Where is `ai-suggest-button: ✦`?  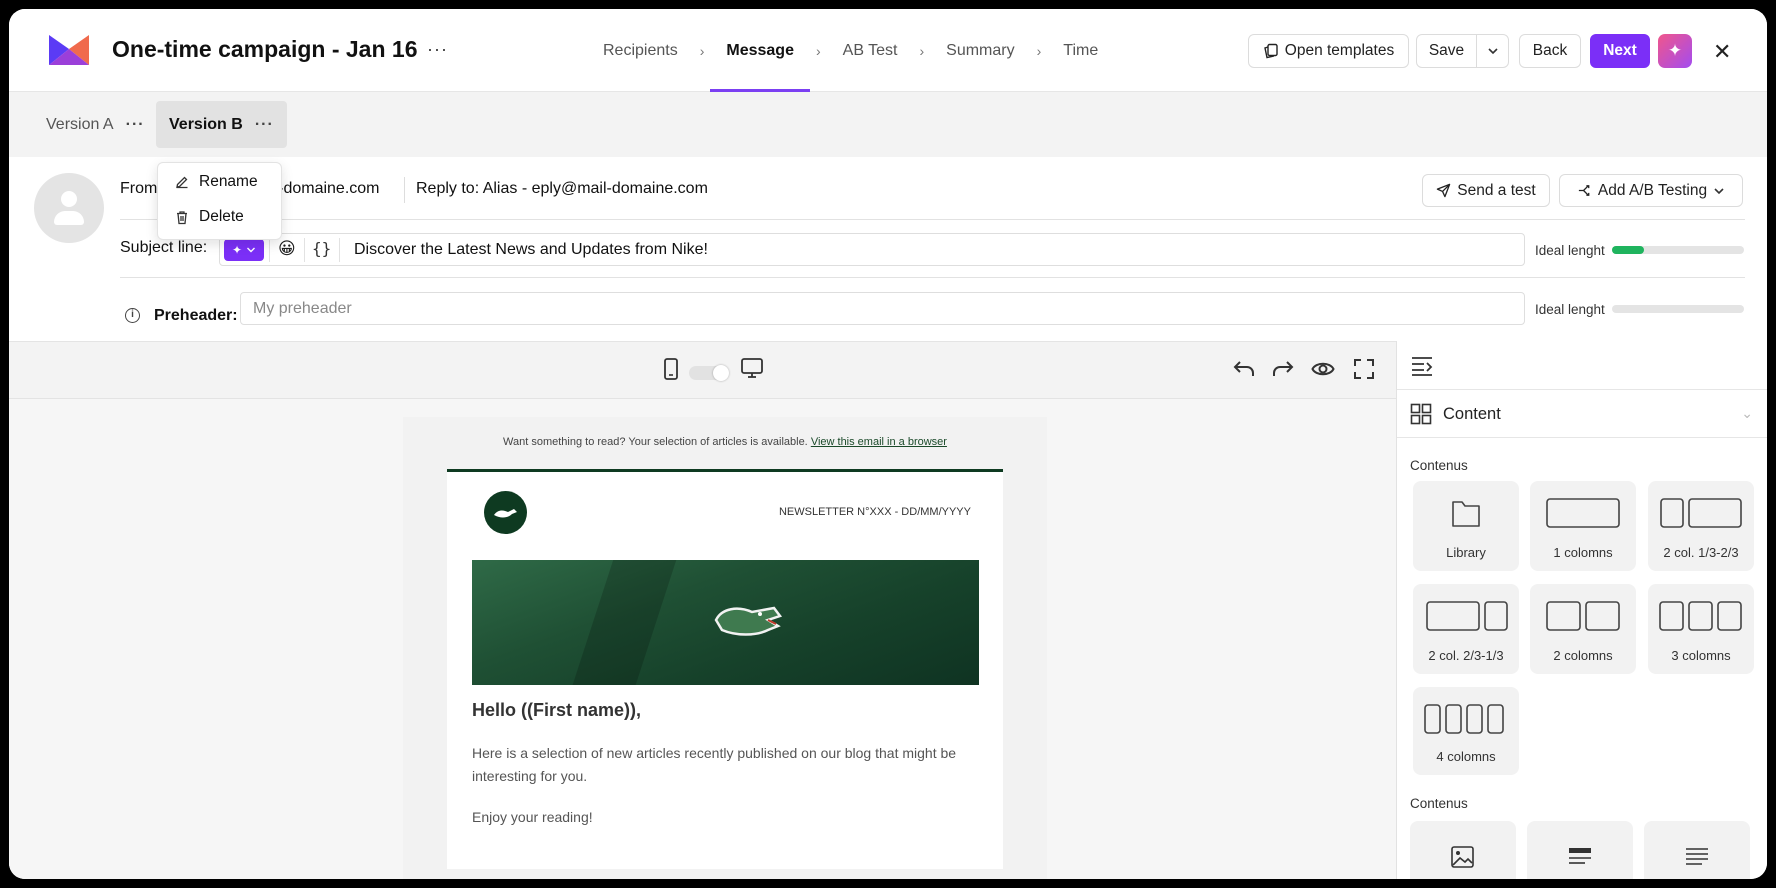 ai-suggest-button: ✦ is located at coordinates (244, 250).